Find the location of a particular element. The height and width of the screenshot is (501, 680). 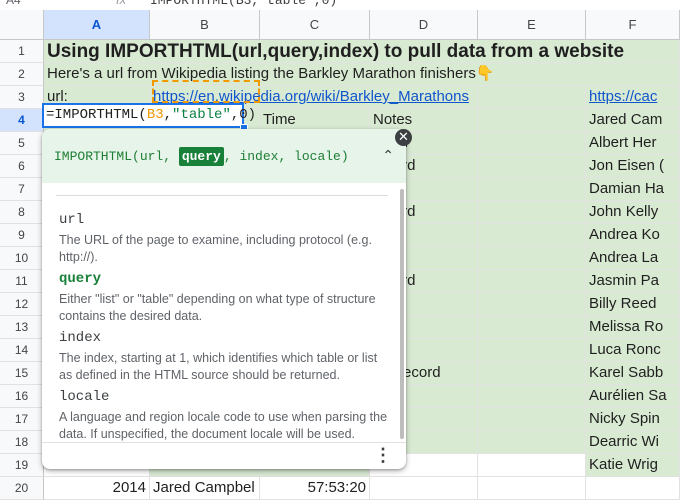

popup-footer: ⋮ is located at coordinates (224, 455).